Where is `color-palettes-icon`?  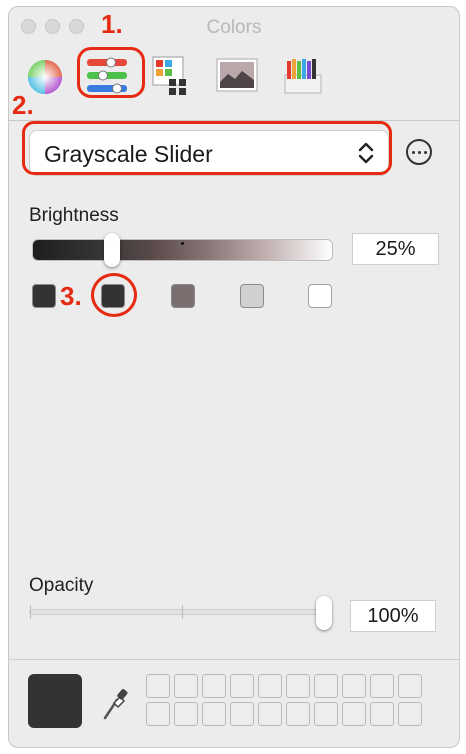
color-palettes-icon is located at coordinates (169, 75).